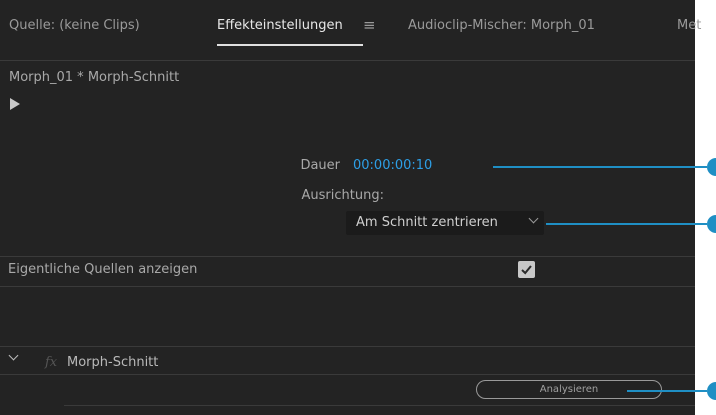 The height and width of the screenshot is (415, 716). Describe the element at coordinates (51, 362) in the screenshot. I see `fx-icon: fx` at that location.